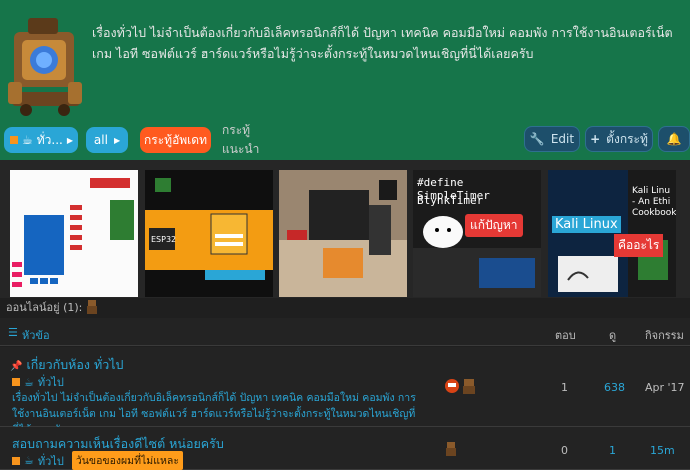 This screenshot has width=690, height=470. I want to click on topic-category: ☕ ทั่วไป วันขอของผมที่ไม่แหละ, so click(97, 460).